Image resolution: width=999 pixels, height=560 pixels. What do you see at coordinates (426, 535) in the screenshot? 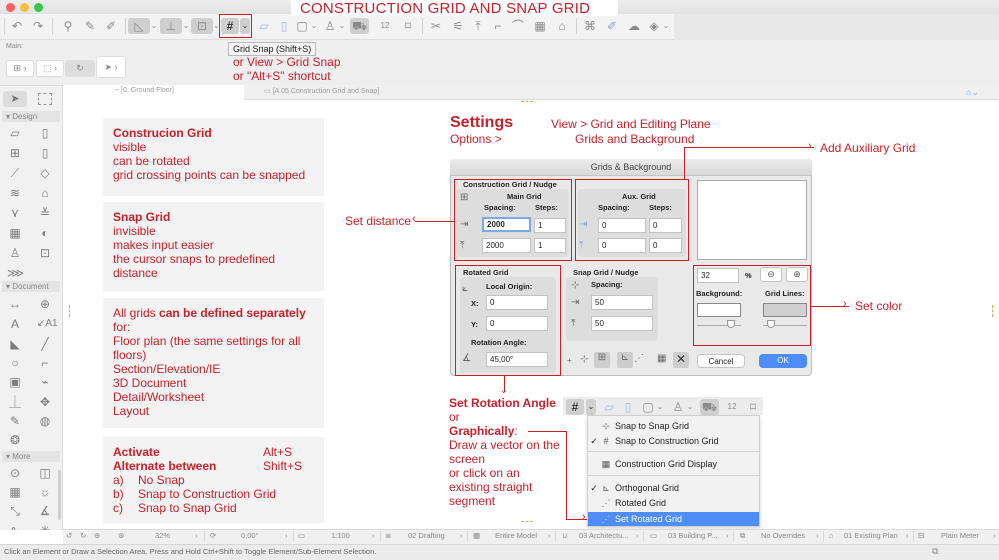
I see `layer-combination-value: 02 Drafting` at bounding box center [426, 535].